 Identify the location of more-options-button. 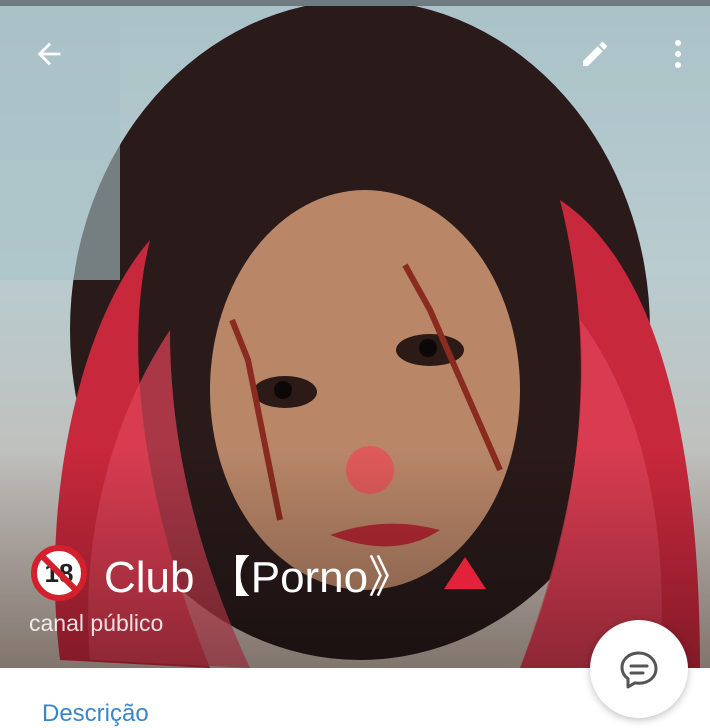
(678, 54).